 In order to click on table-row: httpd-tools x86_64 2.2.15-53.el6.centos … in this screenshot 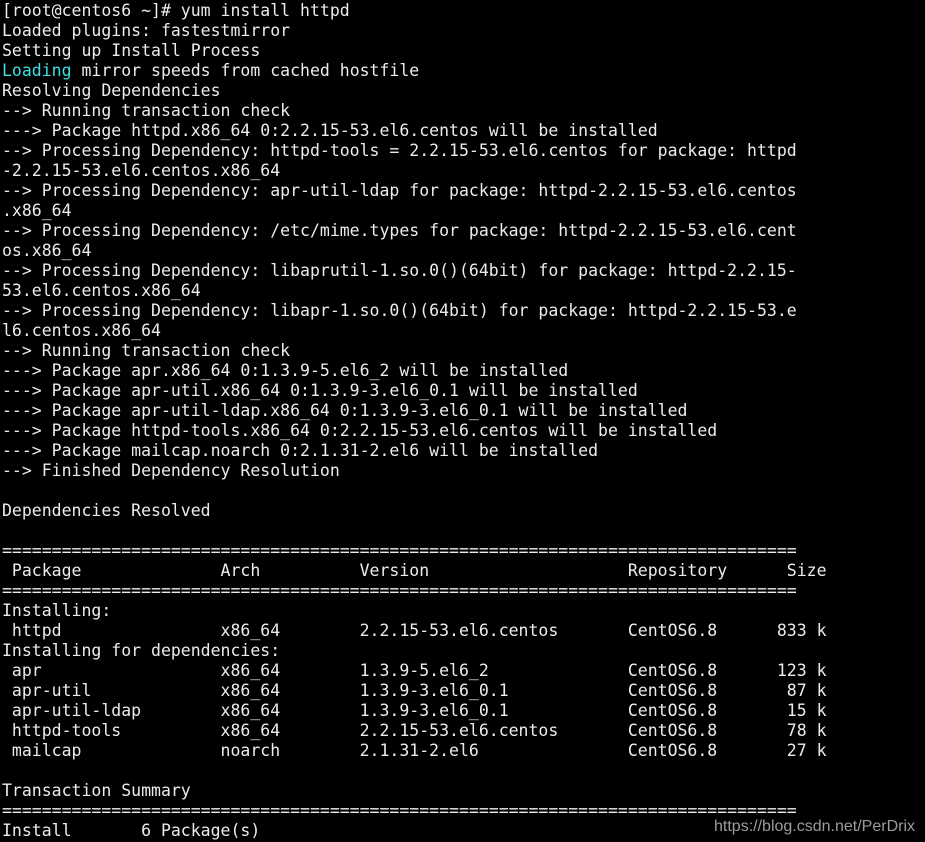, I will do `click(414, 730)`.